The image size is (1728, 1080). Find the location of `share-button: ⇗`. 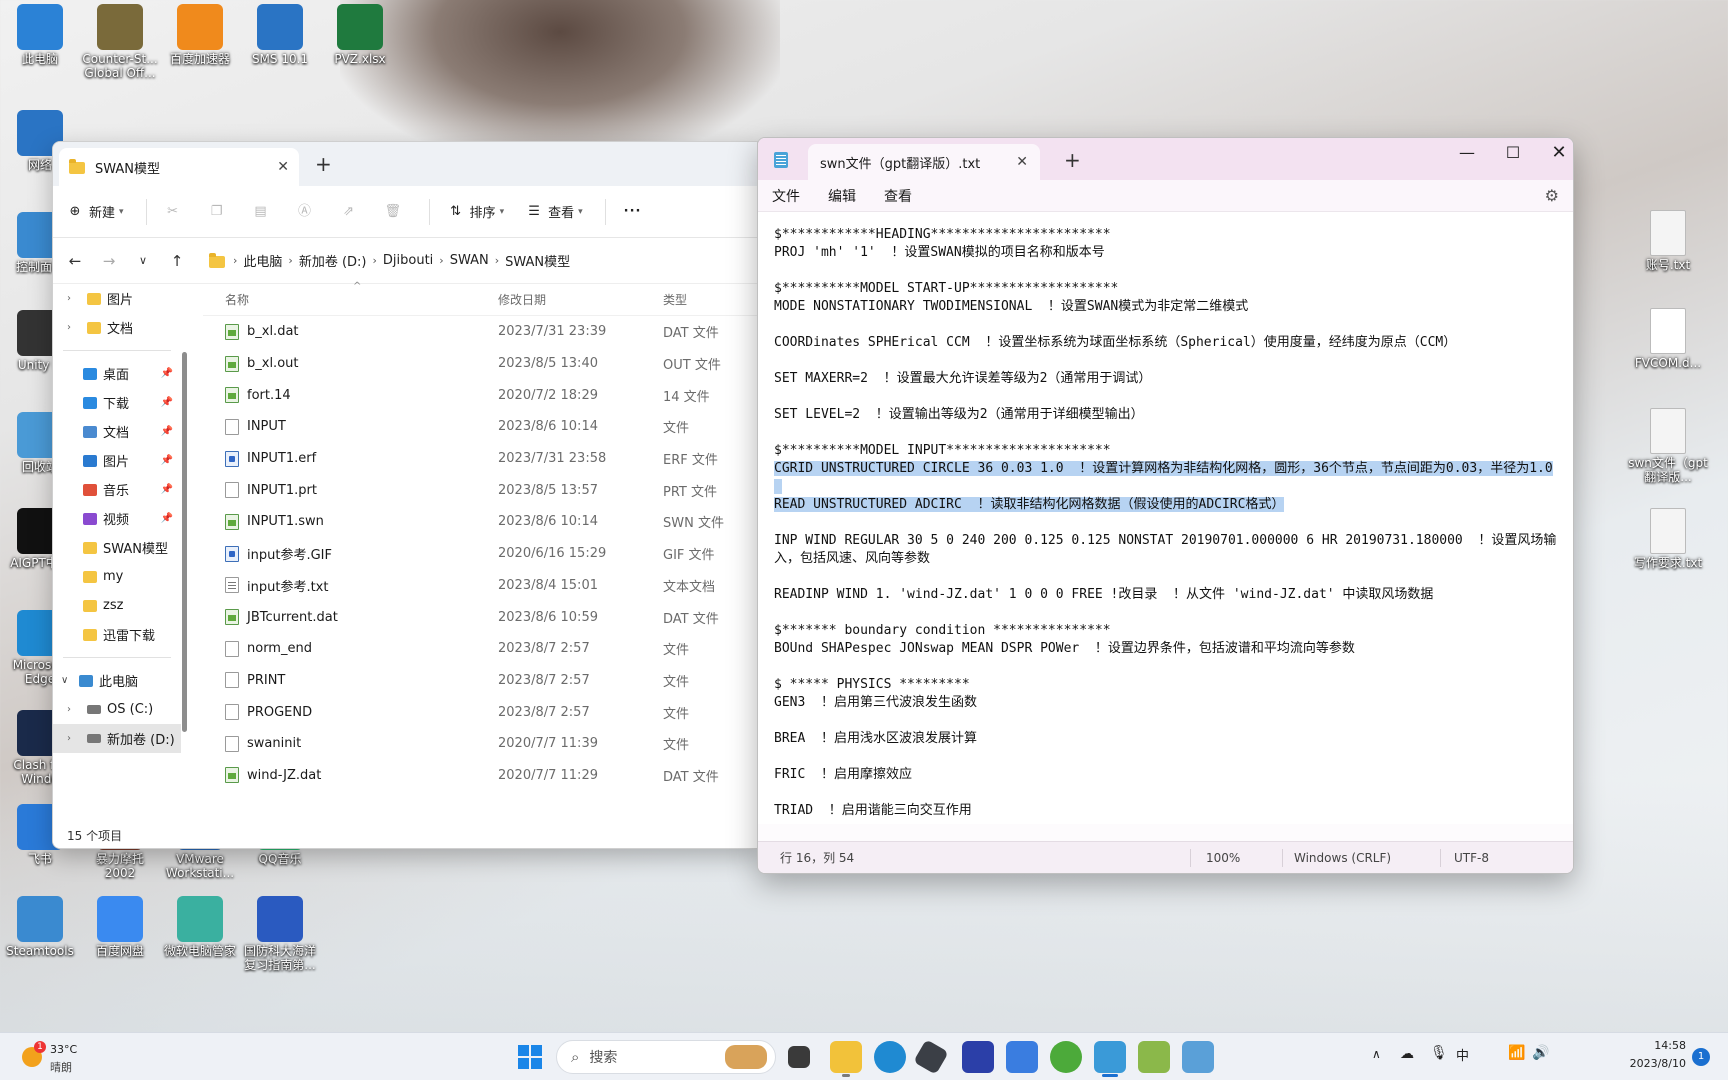

share-button: ⇗ is located at coordinates (352, 212).